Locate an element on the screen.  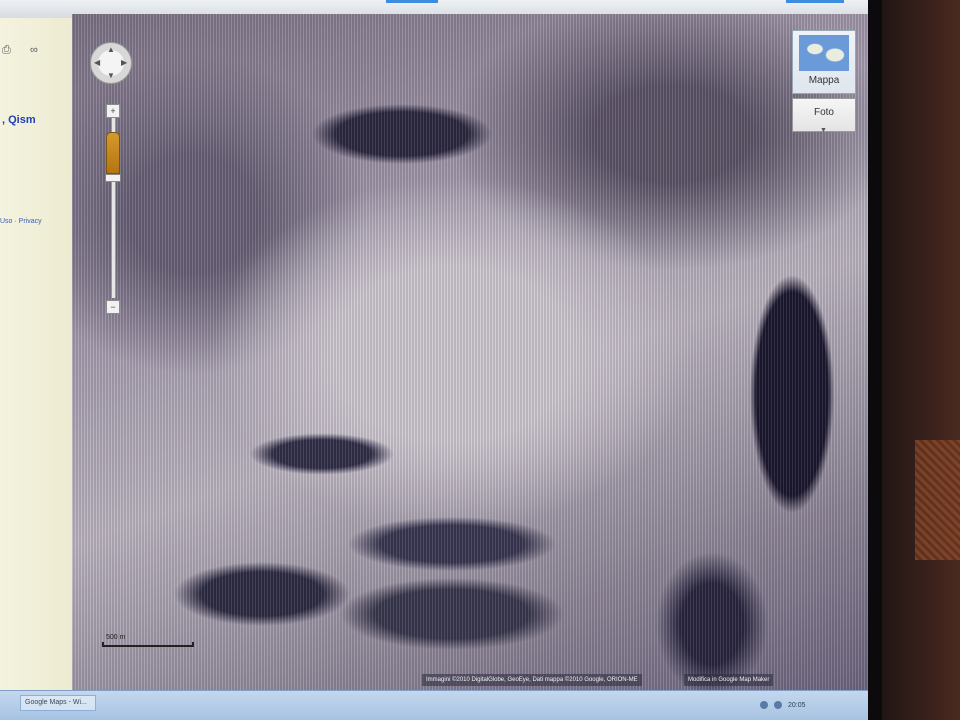
left-sidebar: ⎙ ∞ , Qism Uso · Privacy is located at coordinates (41, 354).